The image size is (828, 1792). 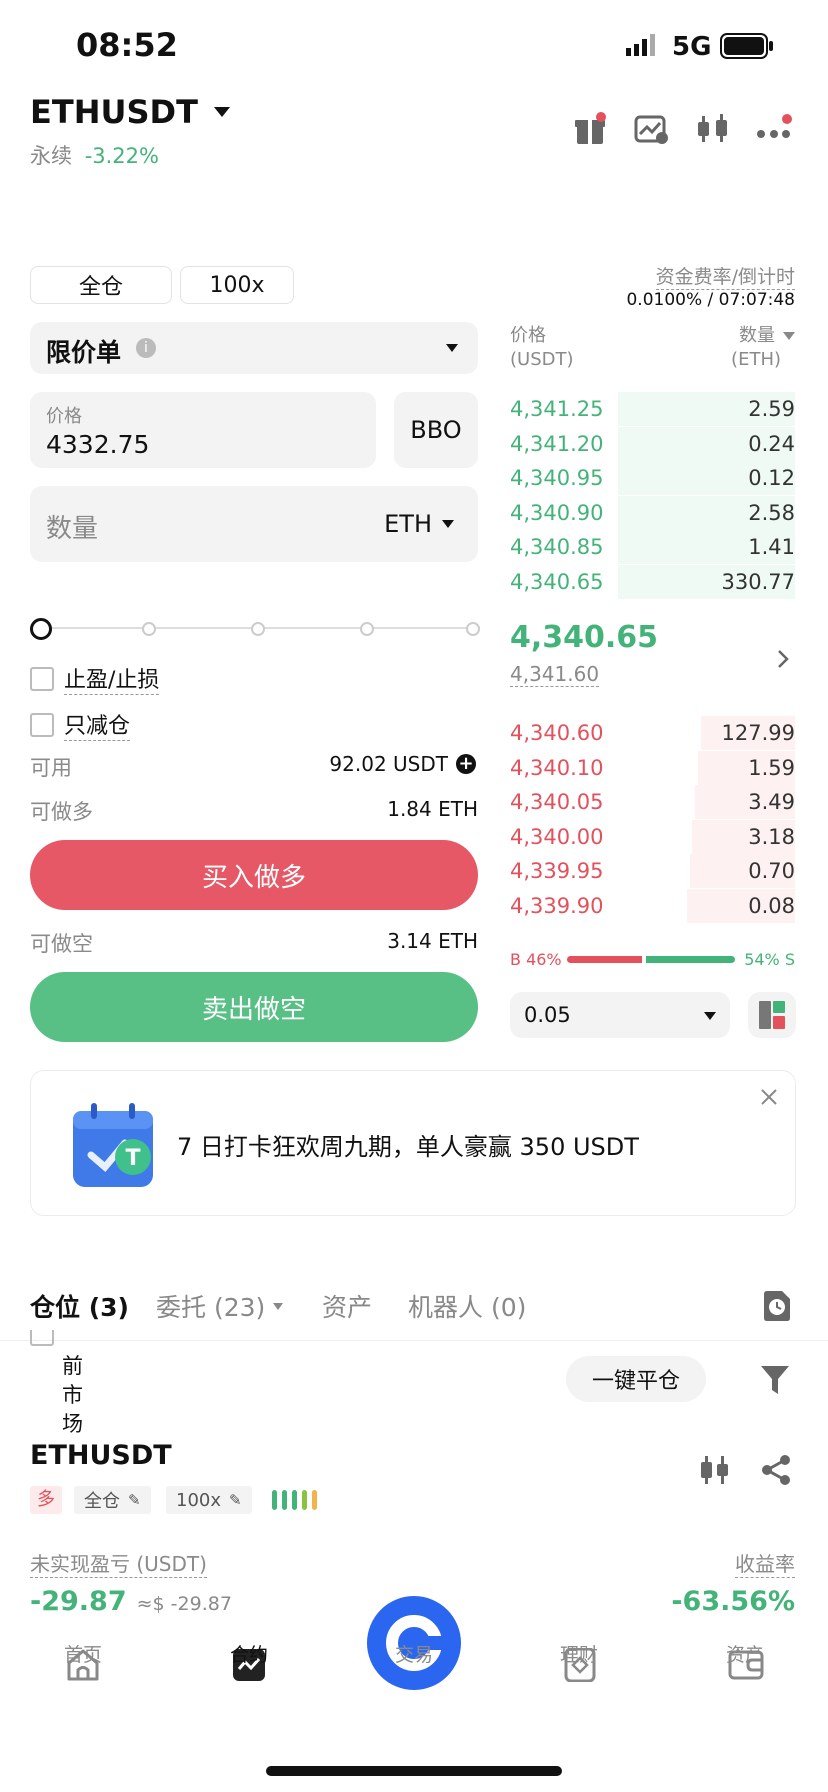 What do you see at coordinates (249, 1653) in the screenshot?
I see `nav-futures: 合约` at bounding box center [249, 1653].